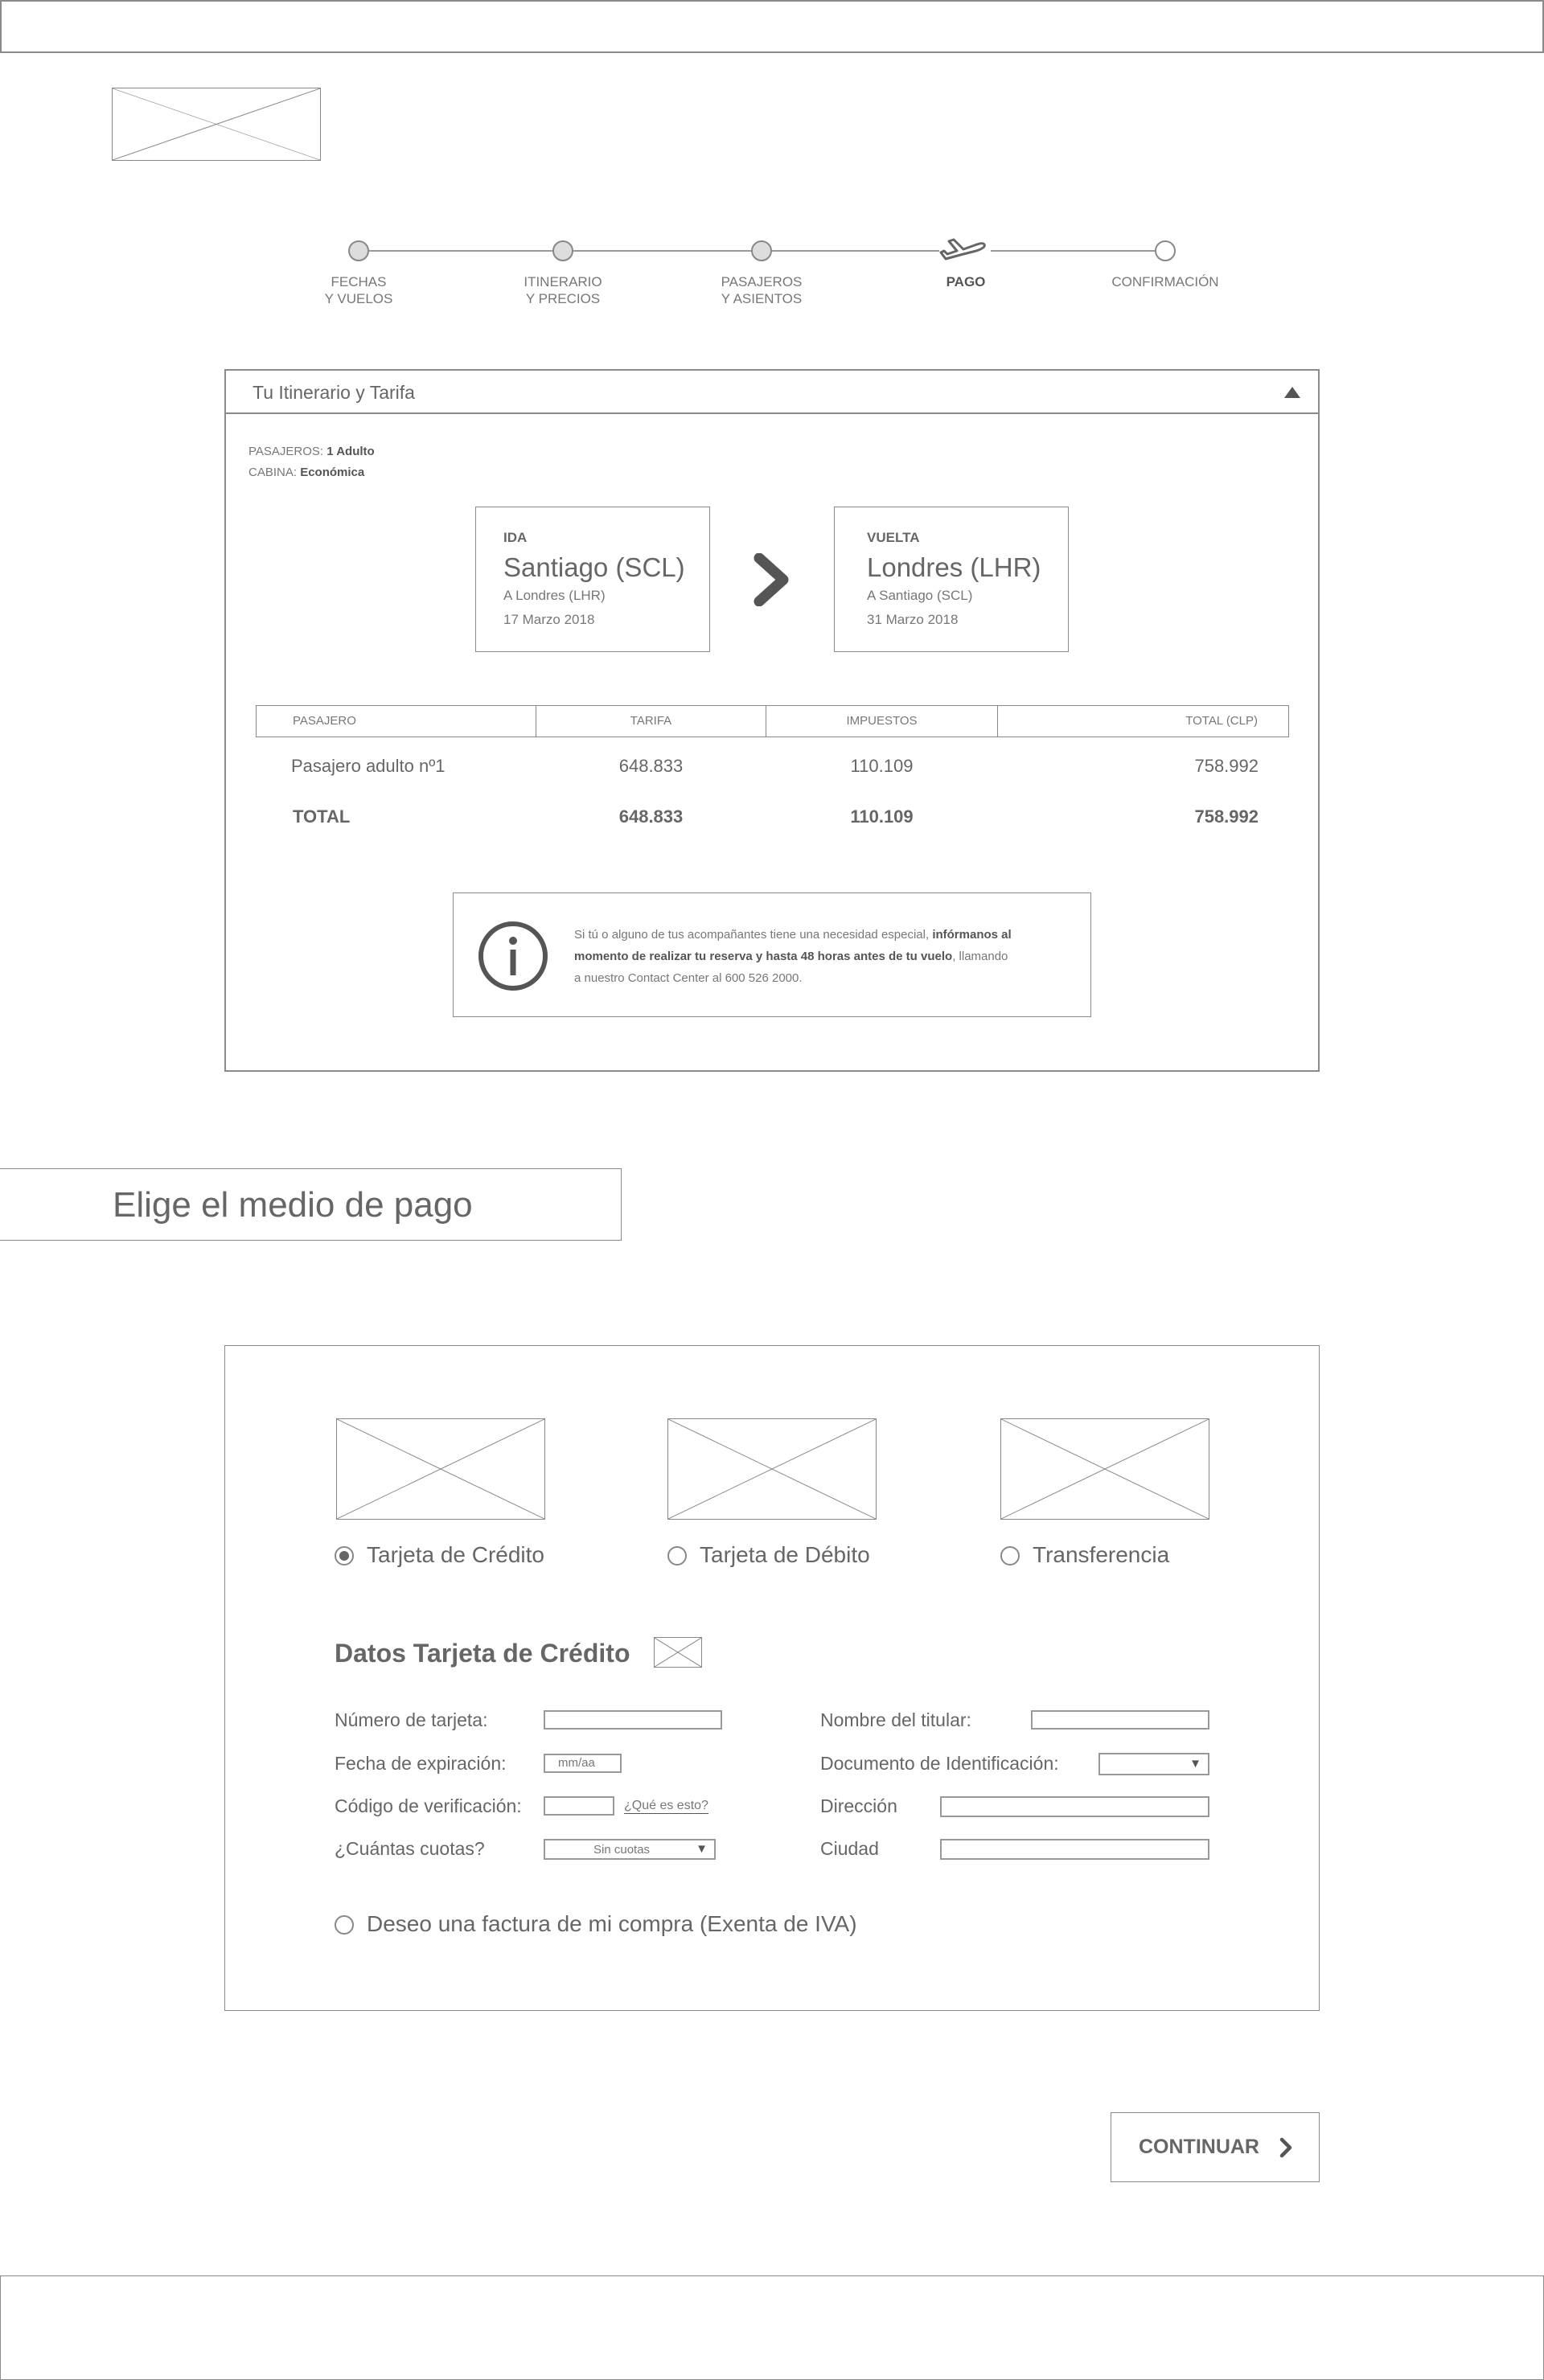 The width and height of the screenshot is (1544, 2380). Describe the element at coordinates (455, 1555) in the screenshot. I see `label-credit-card: Tarjeta de Crédito` at that location.